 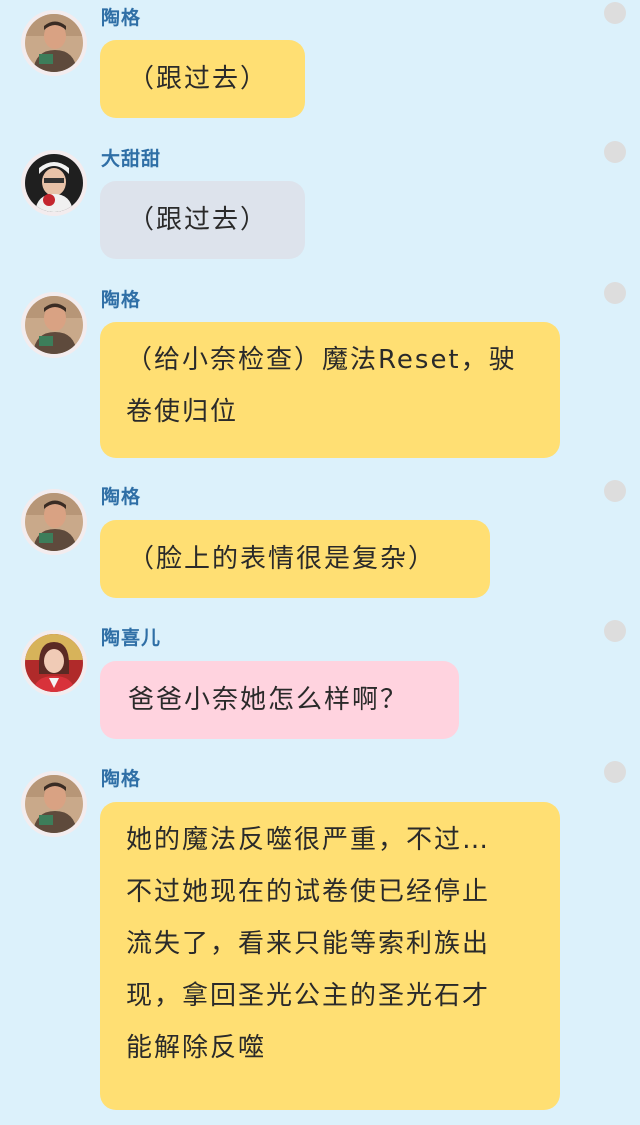 I want to click on da-tian-tian-avatar-image, so click(x=54, y=183).